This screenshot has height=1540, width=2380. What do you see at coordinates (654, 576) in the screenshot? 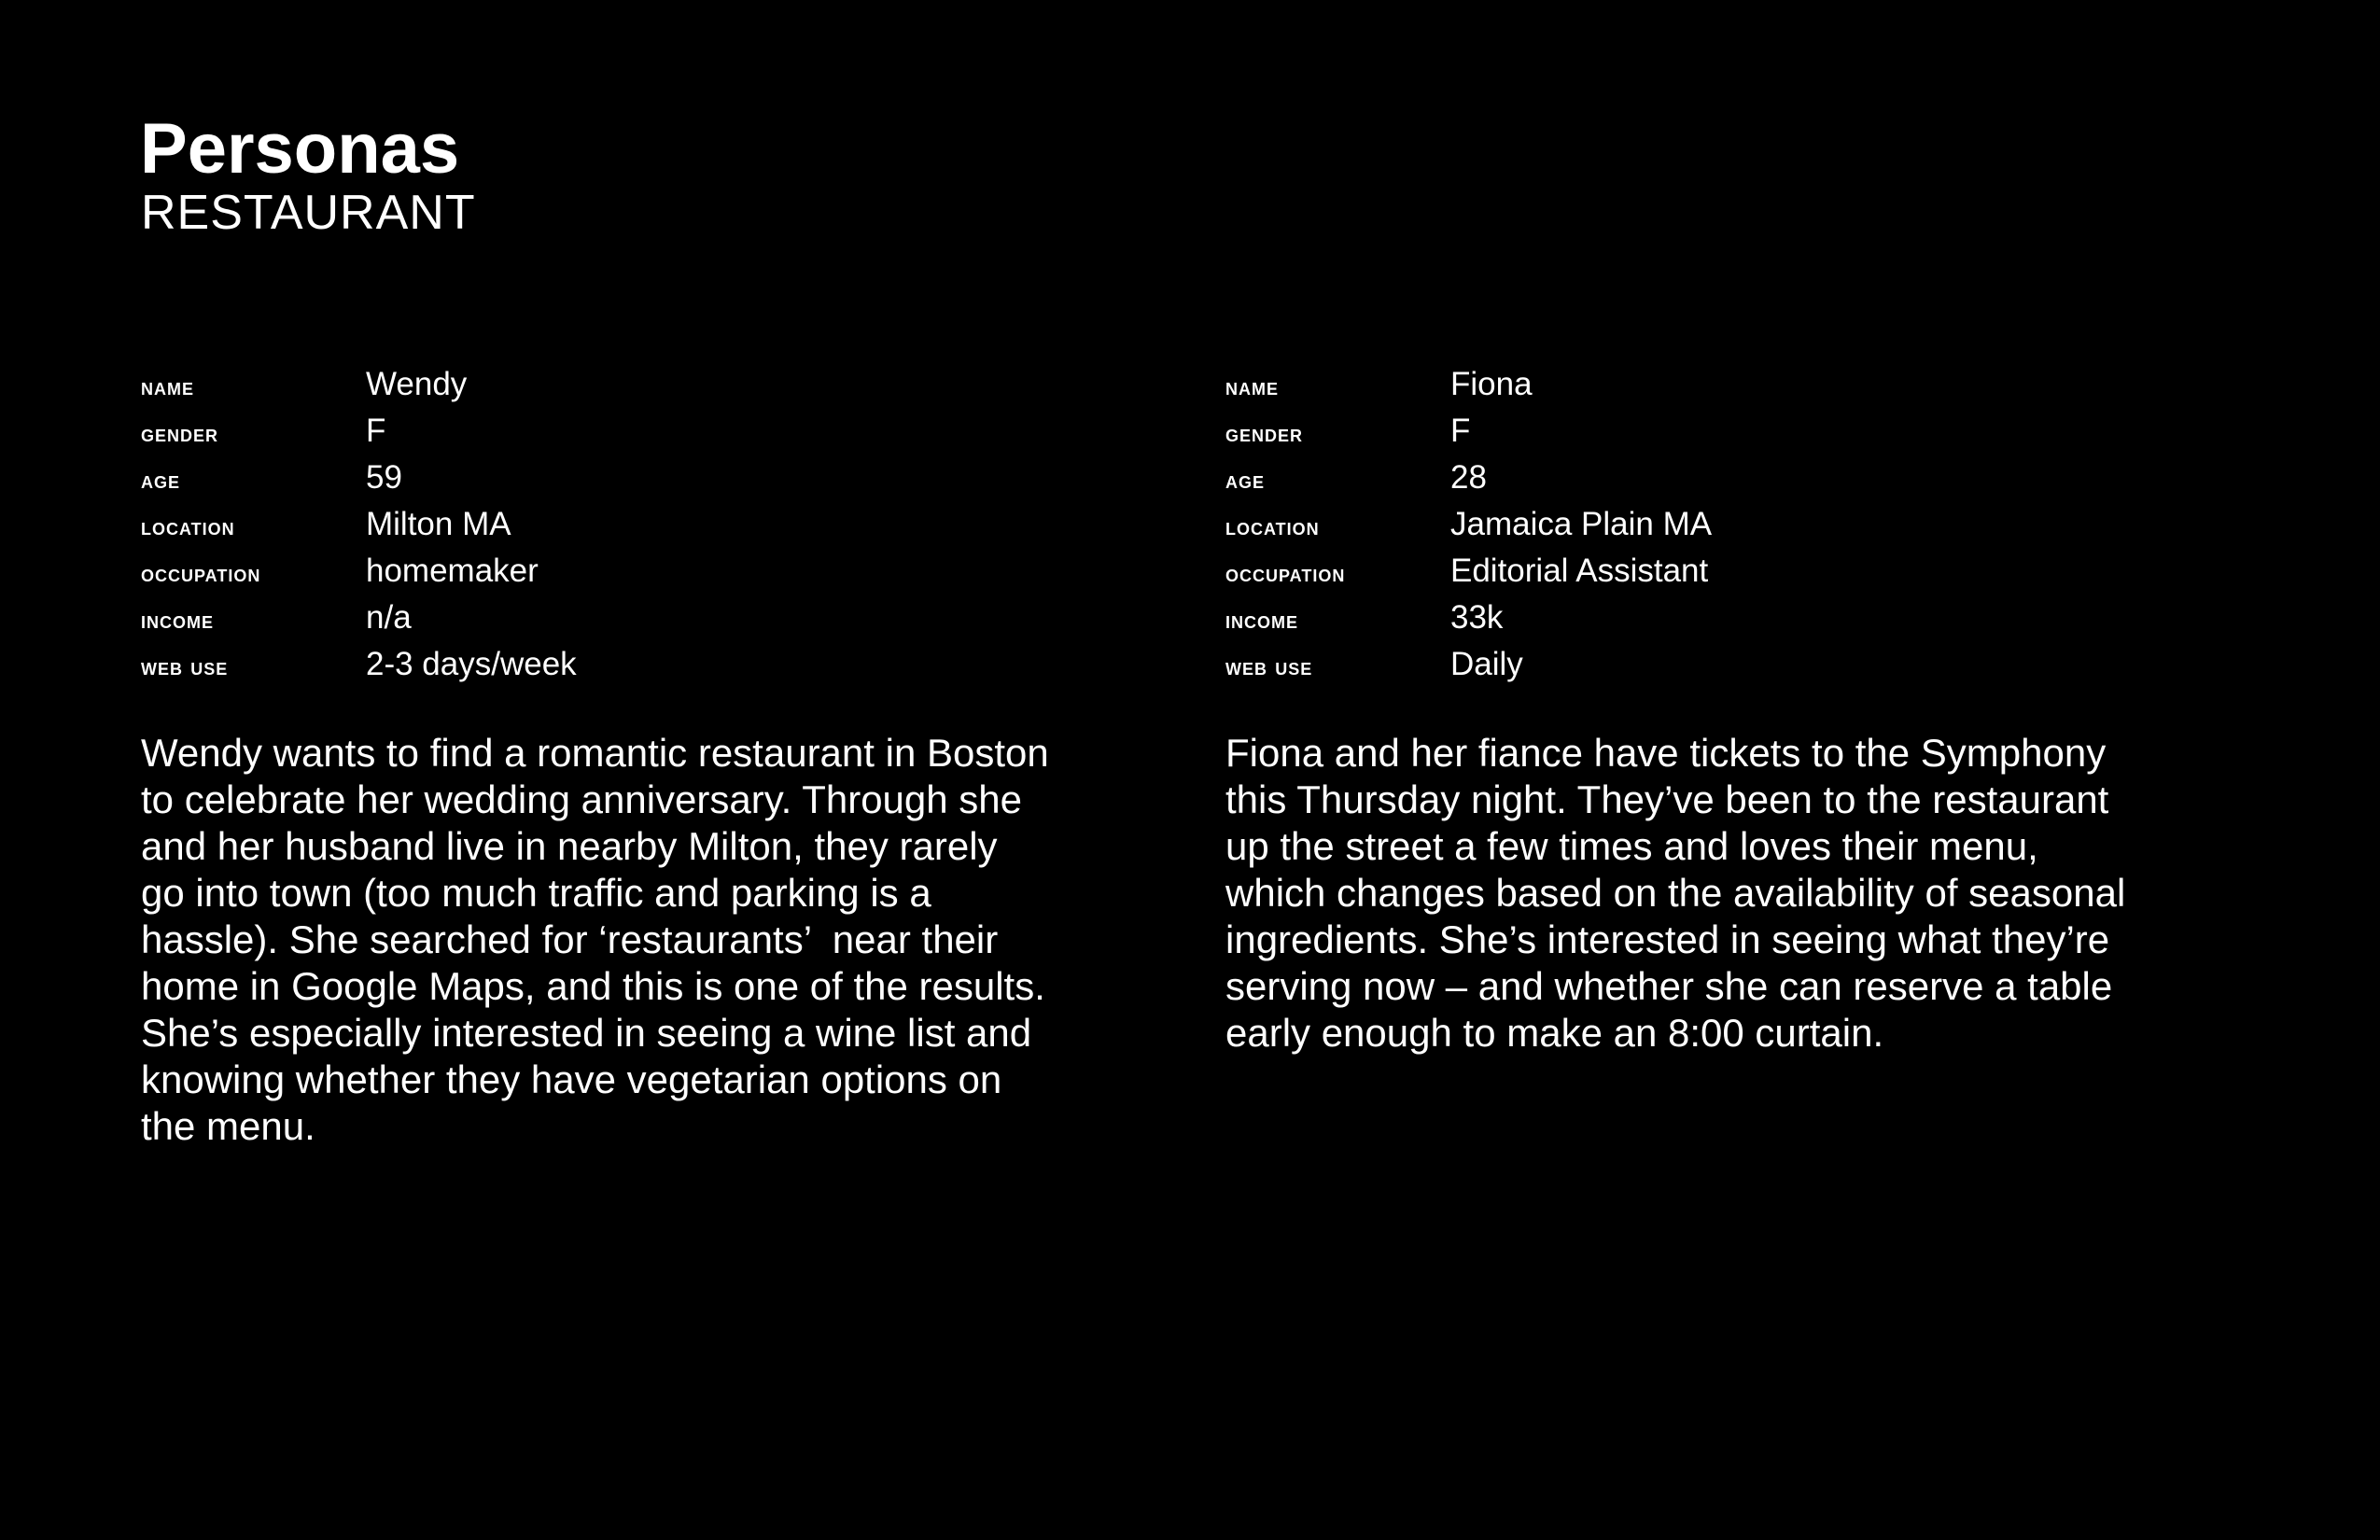
I see `attribute-row-occupation: OCCUPATION homemaker` at bounding box center [654, 576].